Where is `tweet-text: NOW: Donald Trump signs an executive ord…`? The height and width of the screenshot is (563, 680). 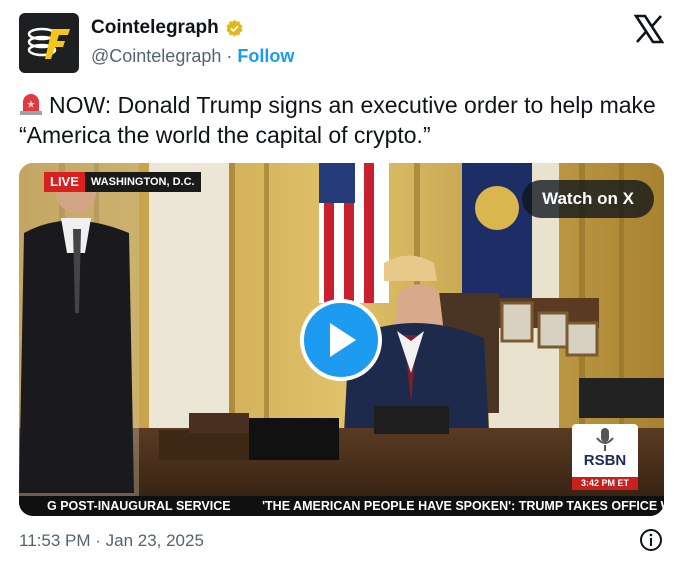
tweet-text: NOW: Donald Trump signs an executive ord… is located at coordinates (337, 120).